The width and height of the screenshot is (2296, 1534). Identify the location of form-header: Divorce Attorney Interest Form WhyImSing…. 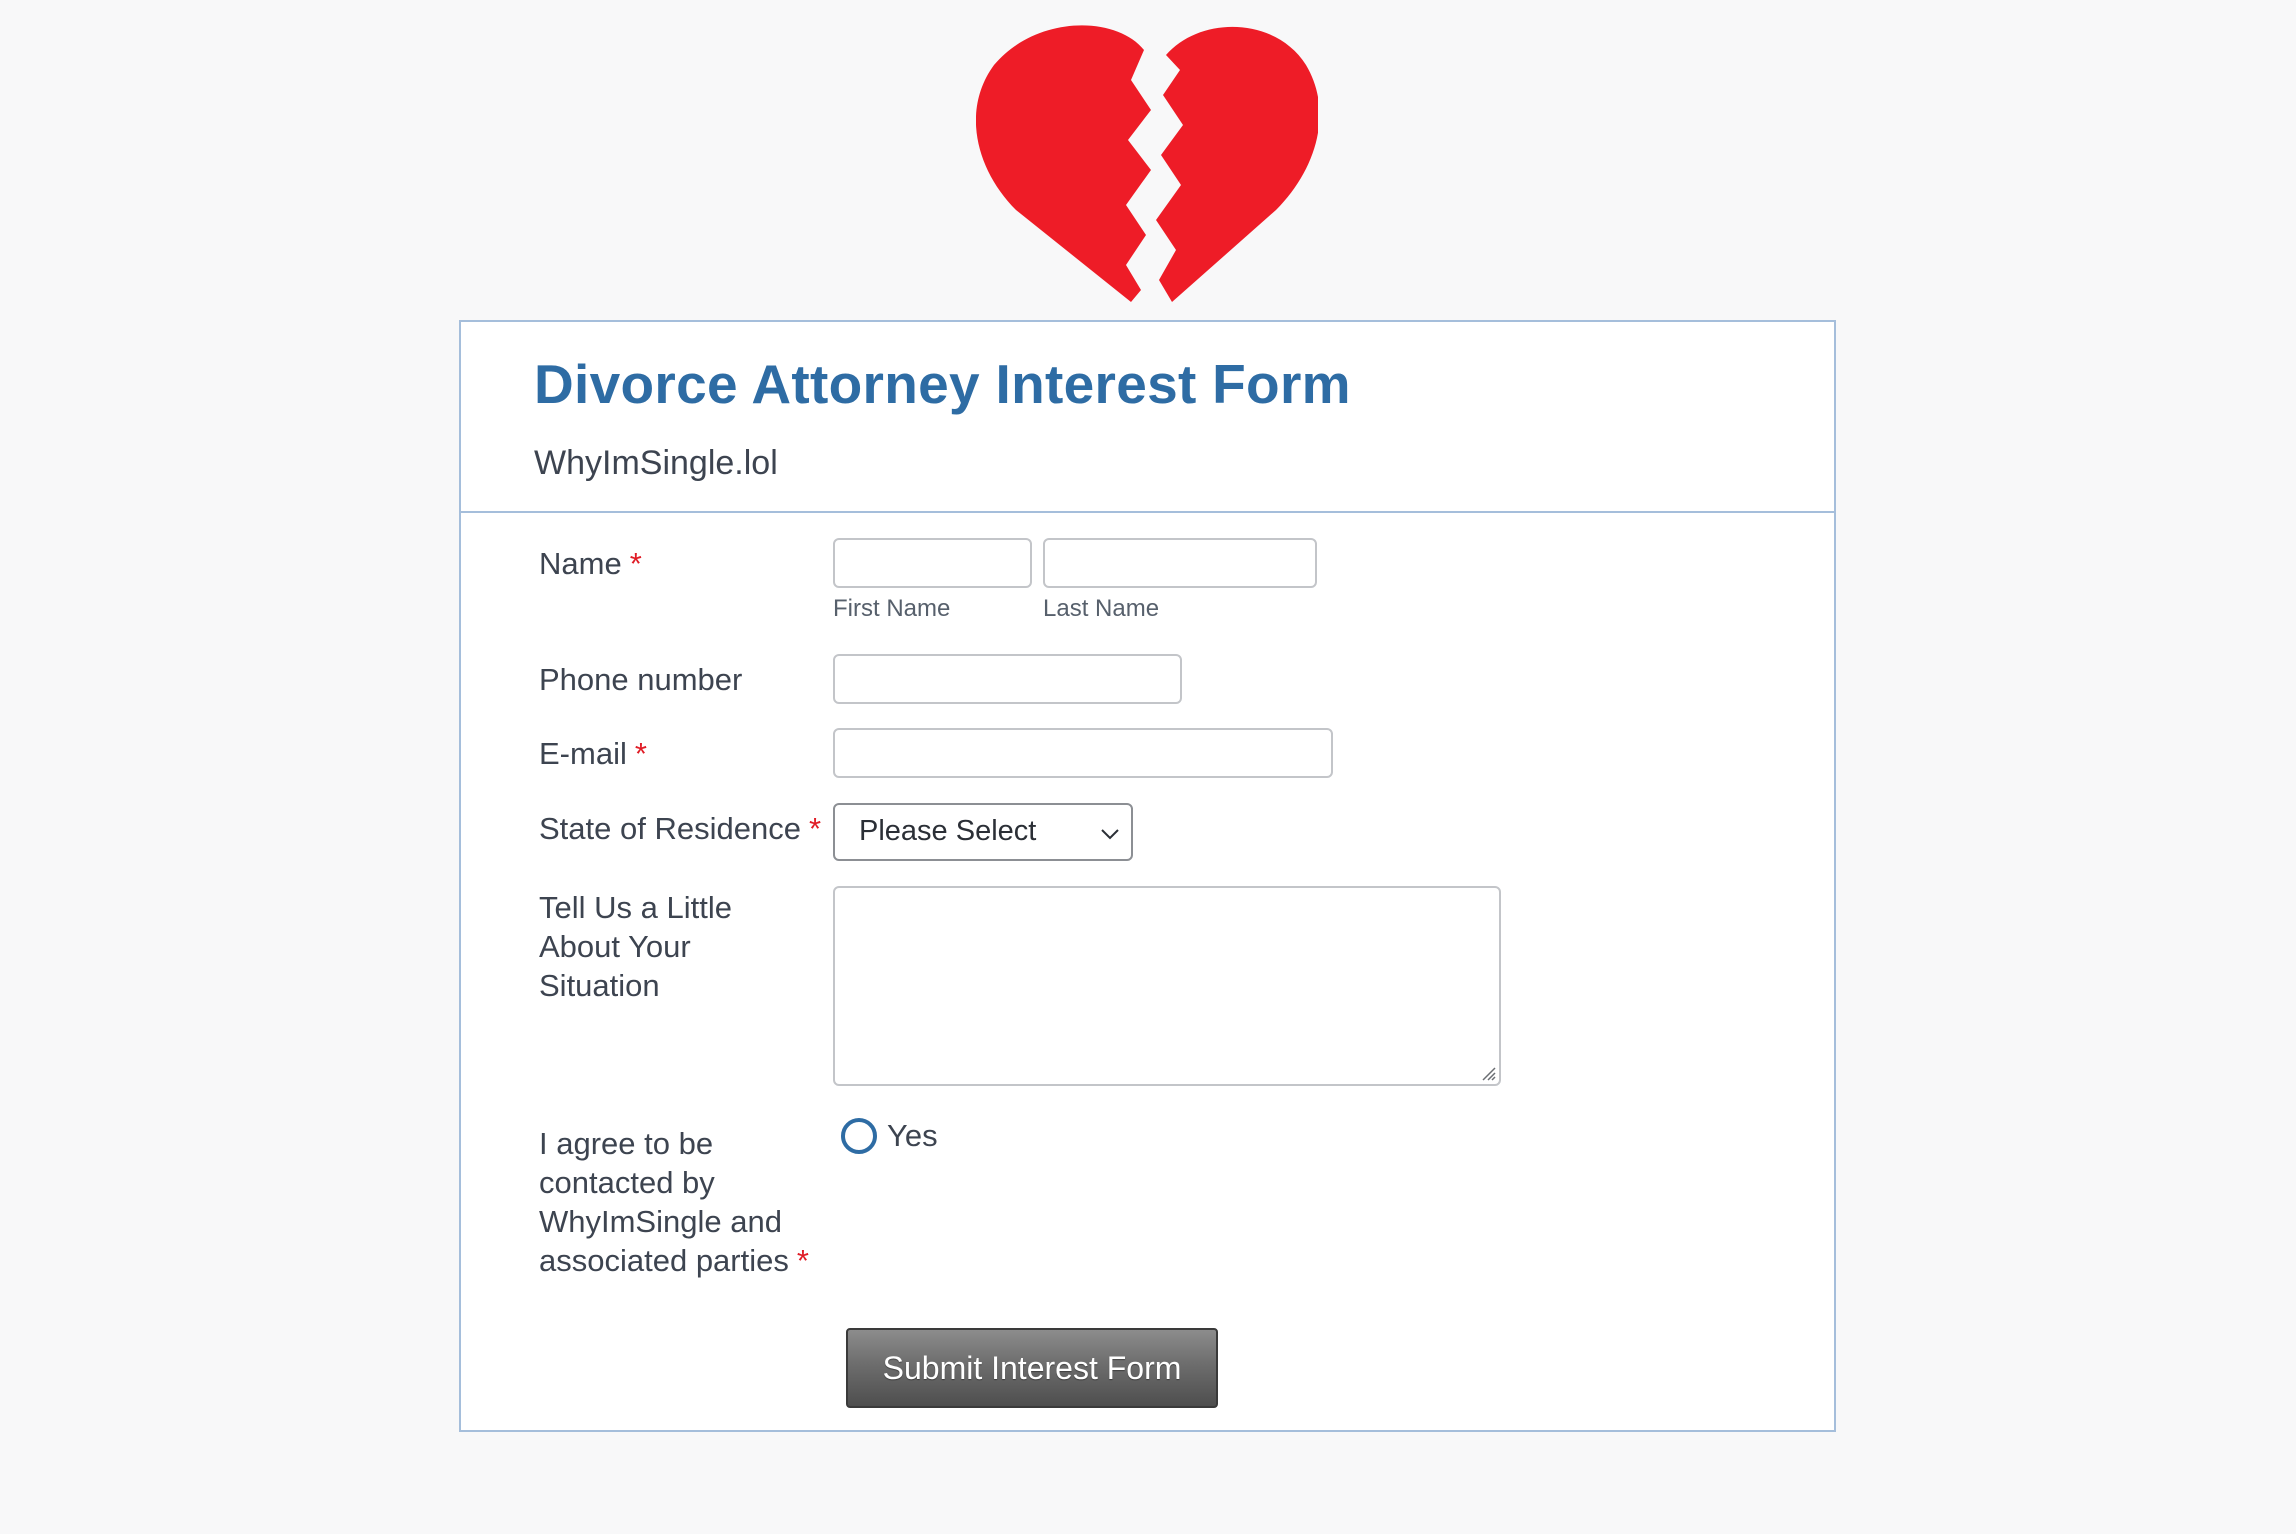
(1147, 417).